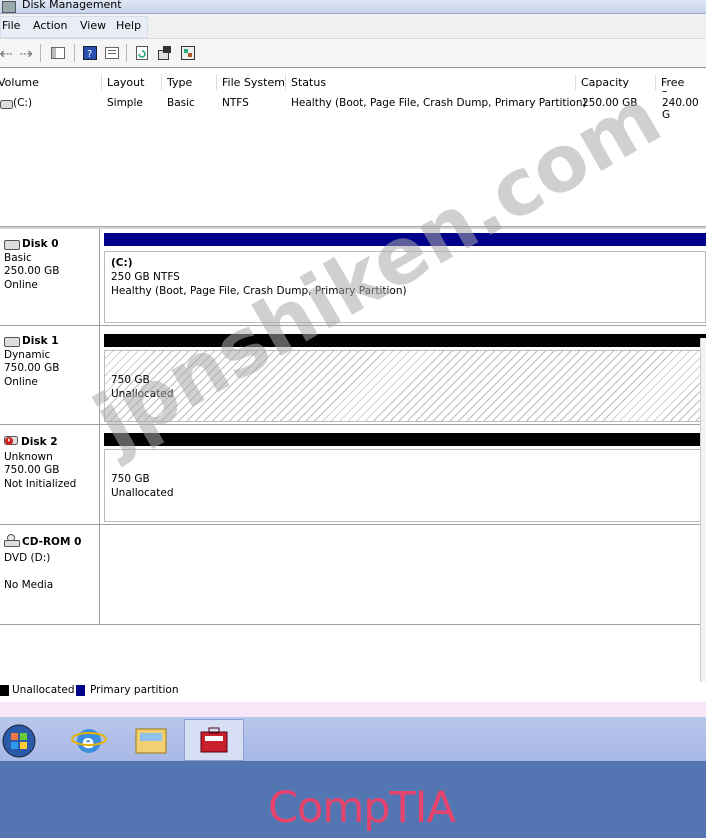 Image resolution: width=706 pixels, height=838 pixels. What do you see at coordinates (188, 53) in the screenshot?
I see `settings-icon` at bounding box center [188, 53].